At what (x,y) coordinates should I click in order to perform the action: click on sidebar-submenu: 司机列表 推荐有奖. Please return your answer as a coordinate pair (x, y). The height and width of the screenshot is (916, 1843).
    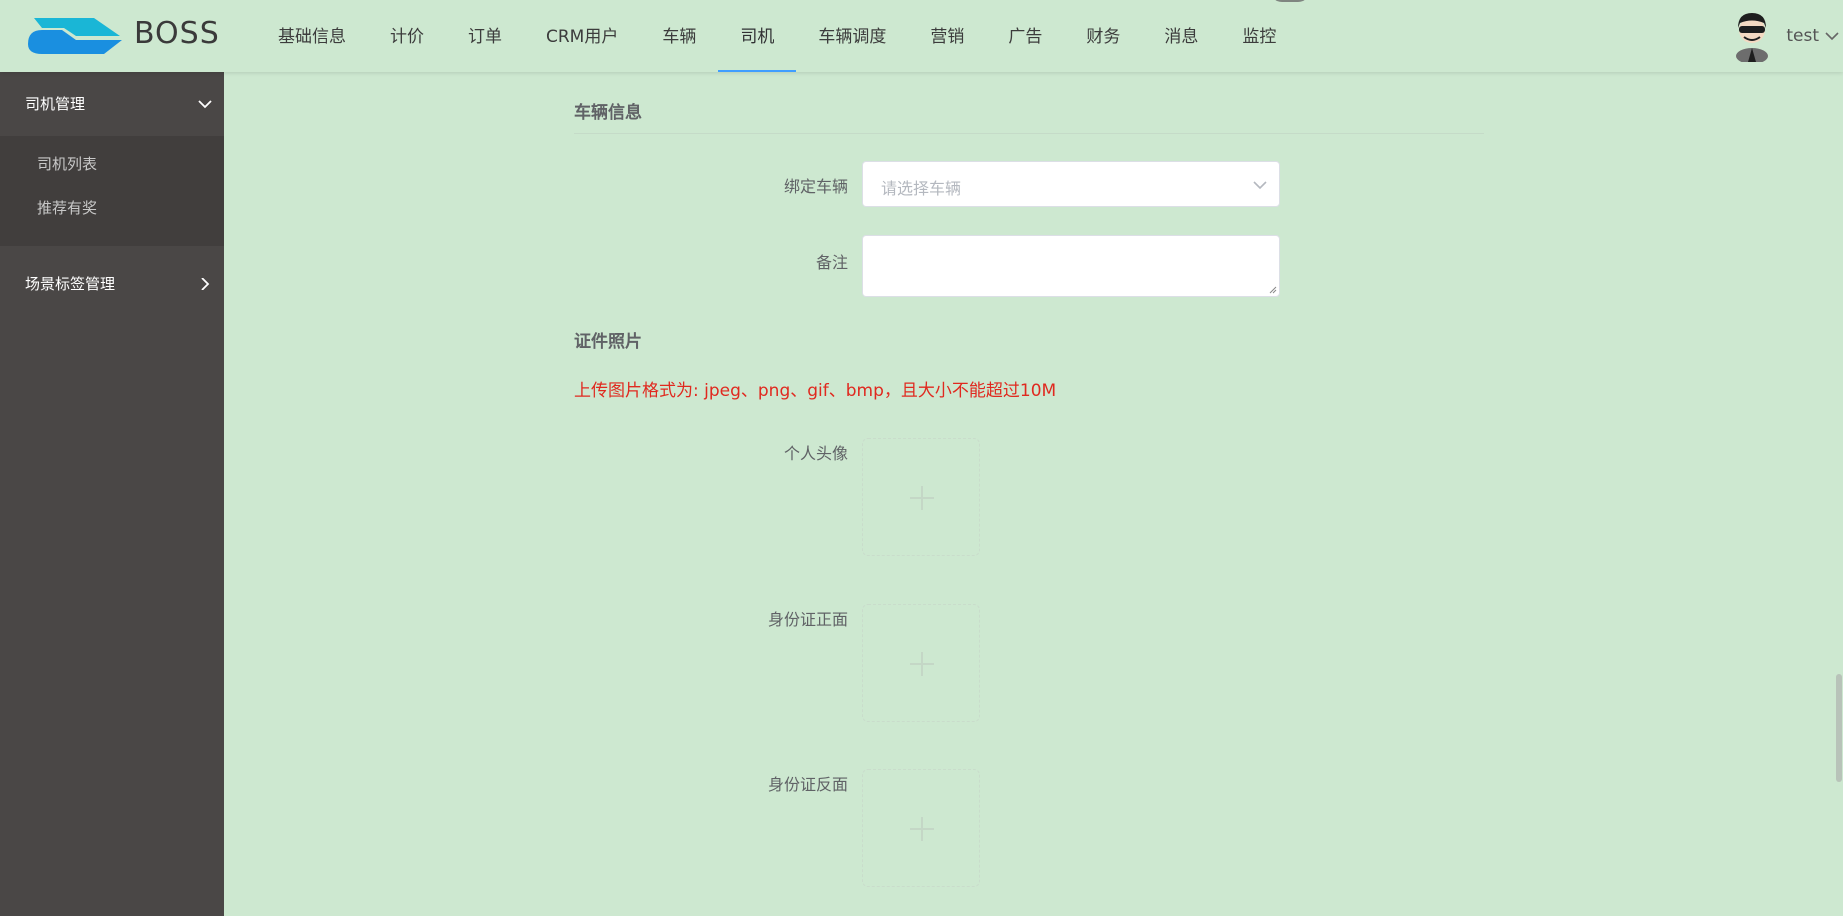
    Looking at the image, I should click on (112, 191).